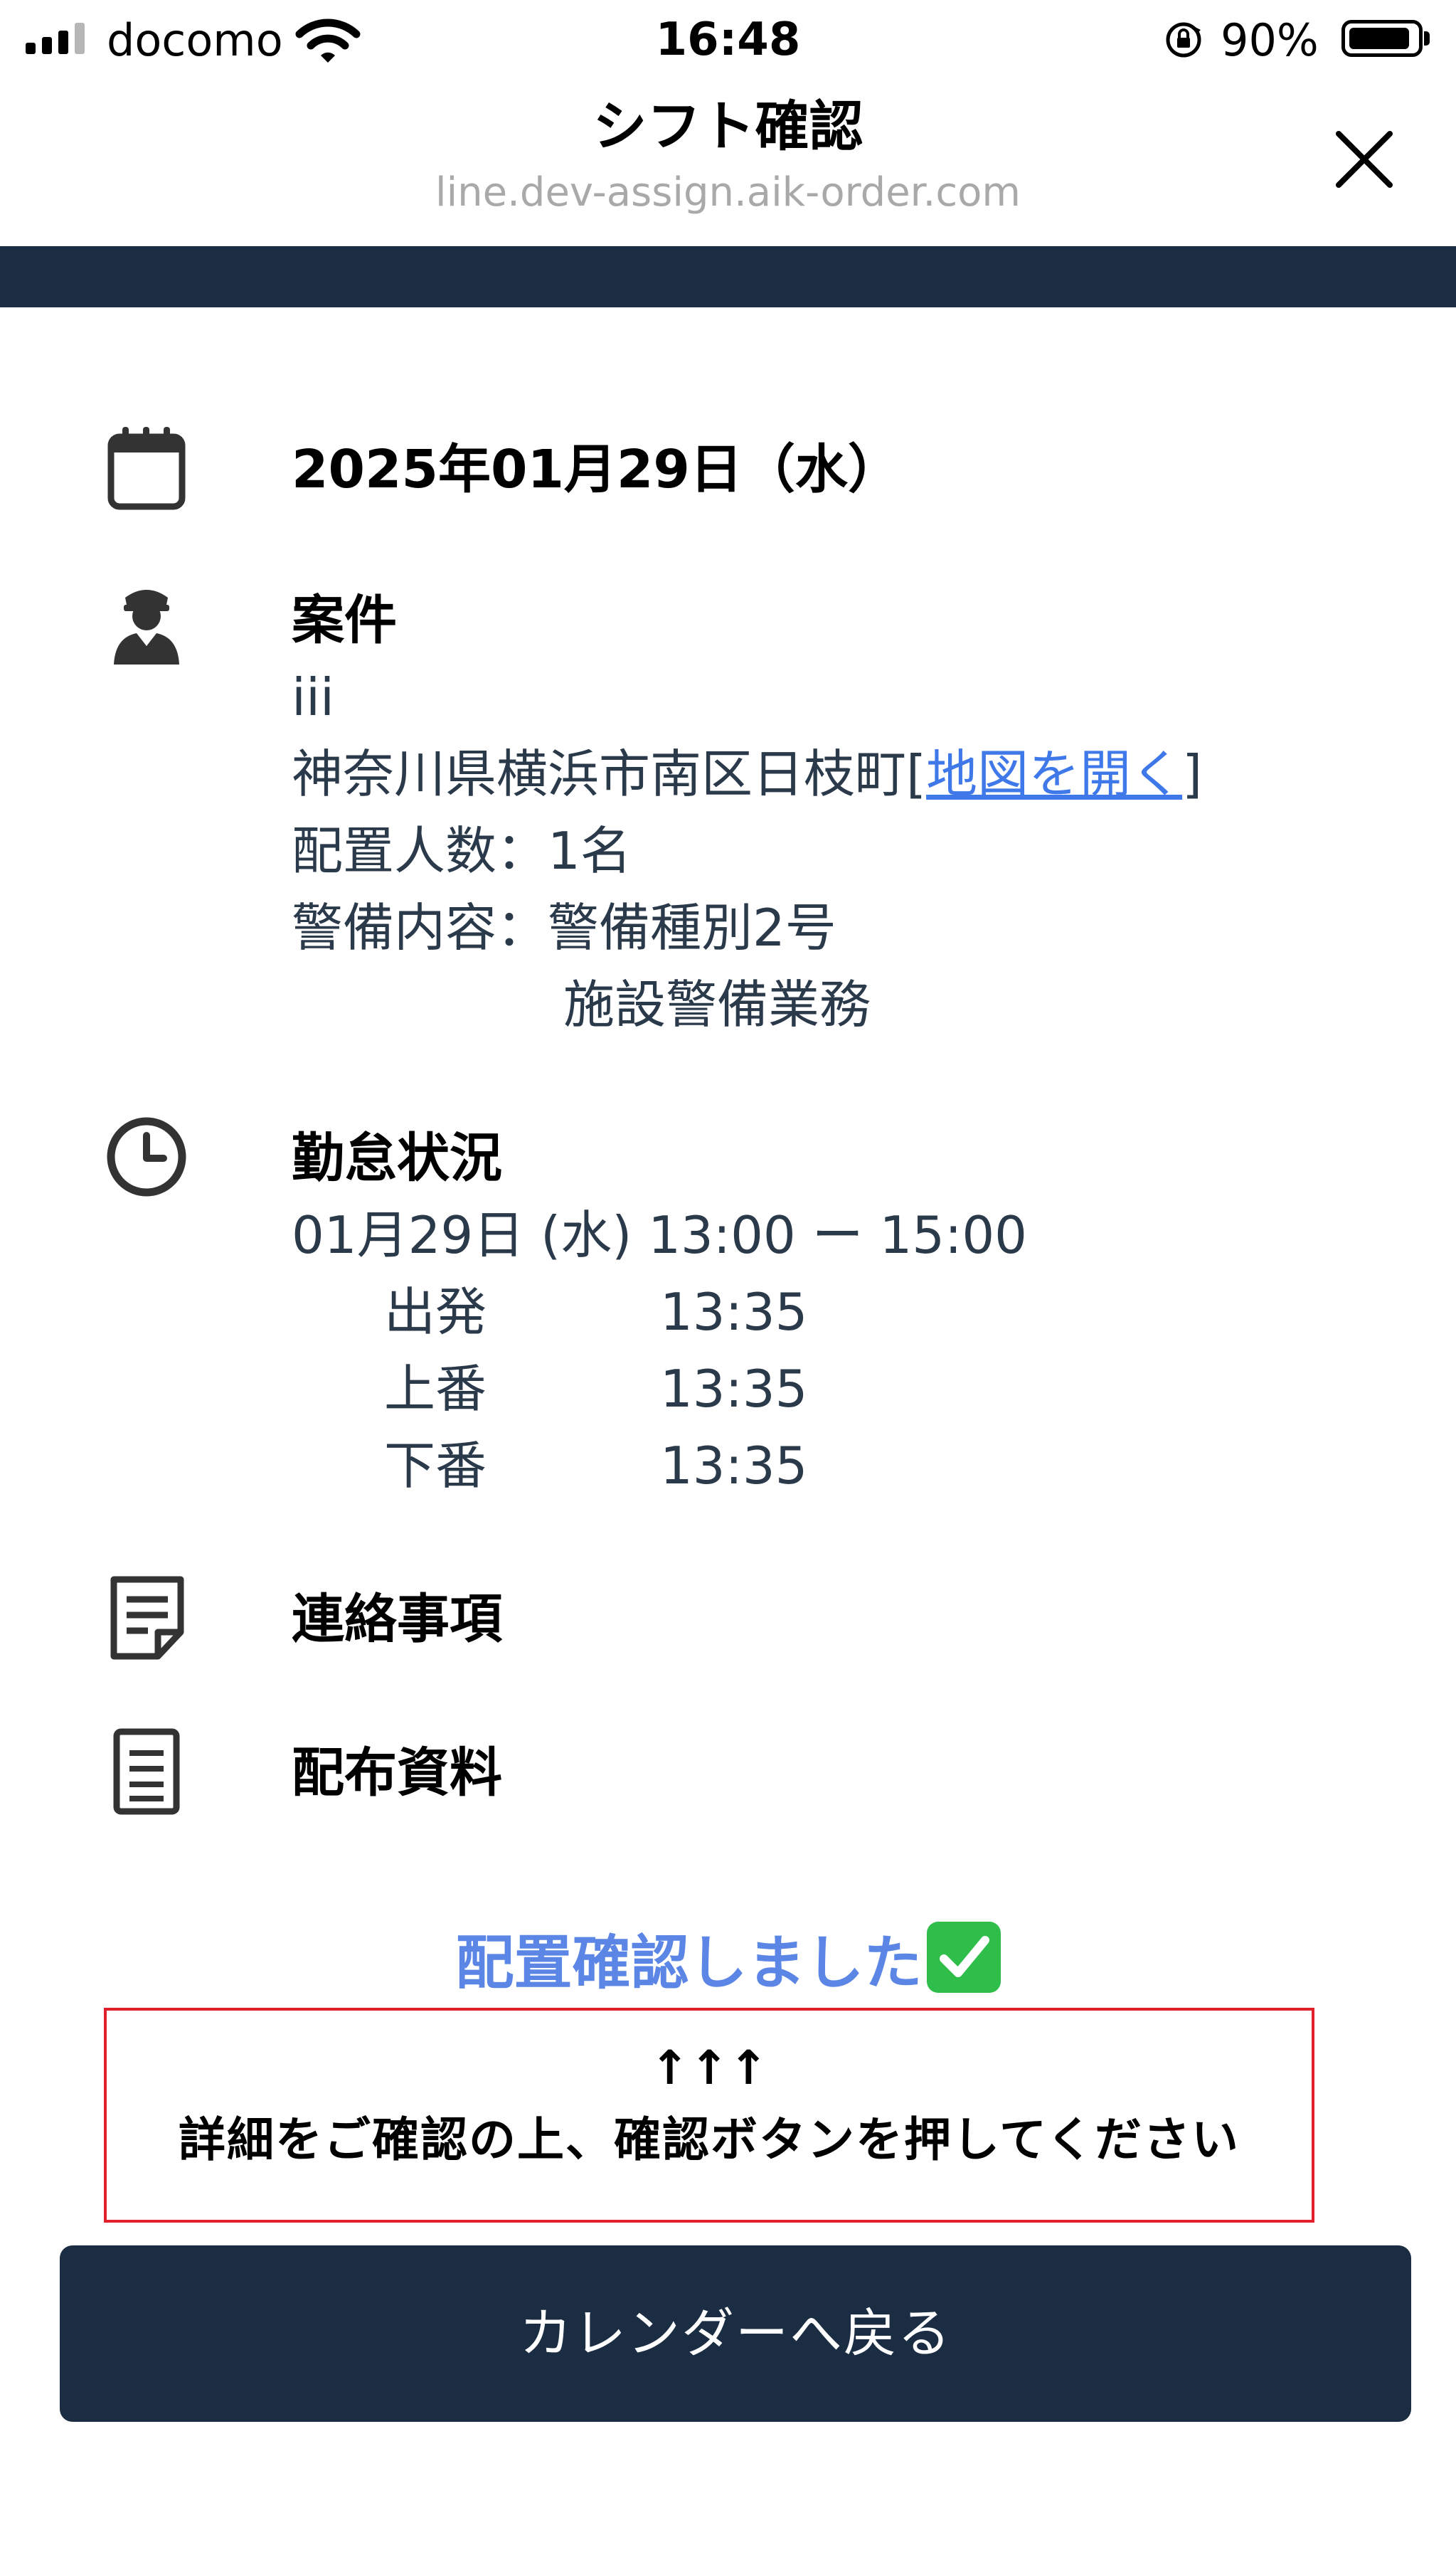 This screenshot has width=1456, height=2562. Describe the element at coordinates (728, 276) in the screenshot. I see `app-top-bar` at that location.